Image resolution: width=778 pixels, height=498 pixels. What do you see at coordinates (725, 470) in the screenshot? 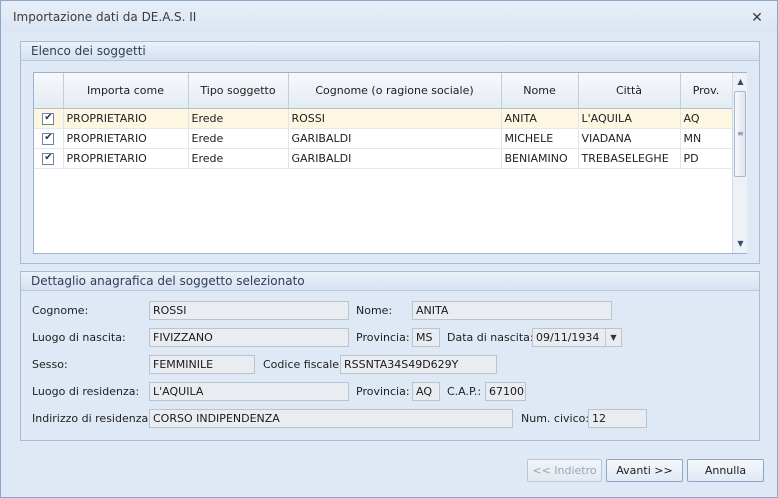
I see `cancel-button: Annulla` at bounding box center [725, 470].